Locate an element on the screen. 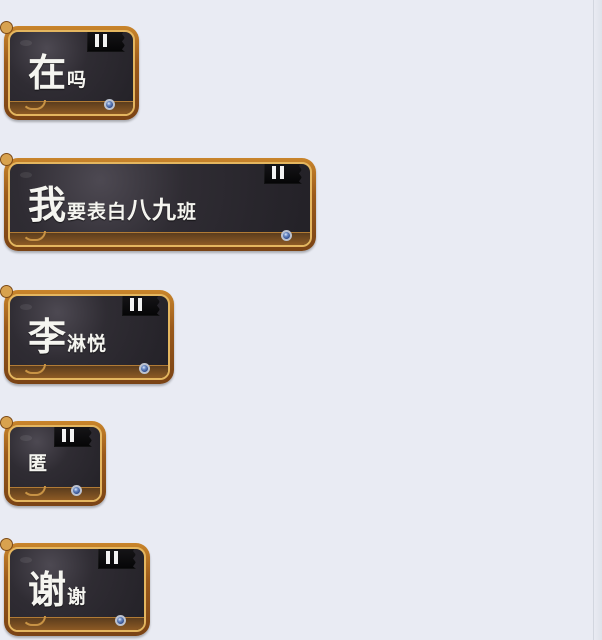 The height and width of the screenshot is (640, 602). message-bubble-inner: 我要表白八九班 is located at coordinates (160, 204).